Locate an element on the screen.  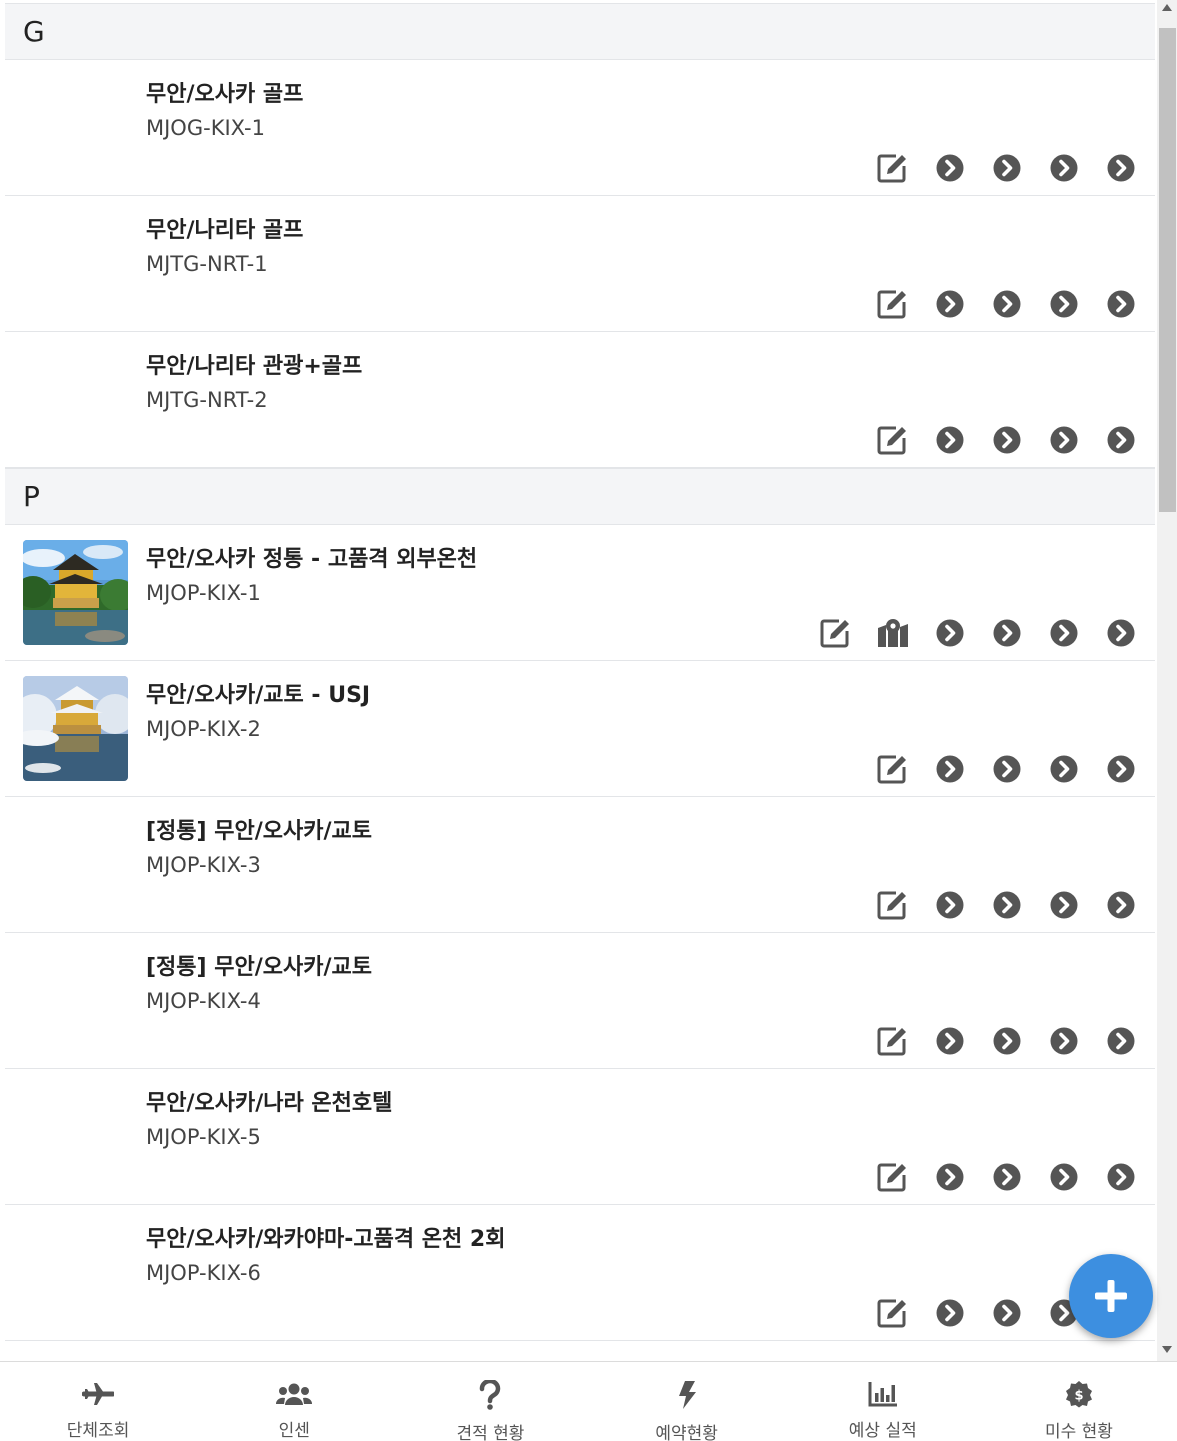
list-item: 무안/오사카 골프 MJOG-KIX-1 is located at coordinates (580, 128).